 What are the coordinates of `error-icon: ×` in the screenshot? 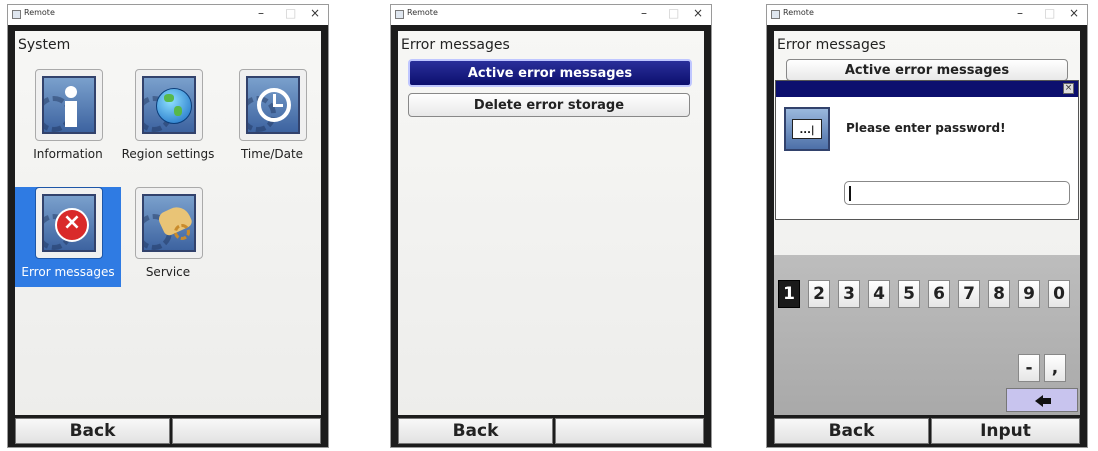 It's located at (69, 223).